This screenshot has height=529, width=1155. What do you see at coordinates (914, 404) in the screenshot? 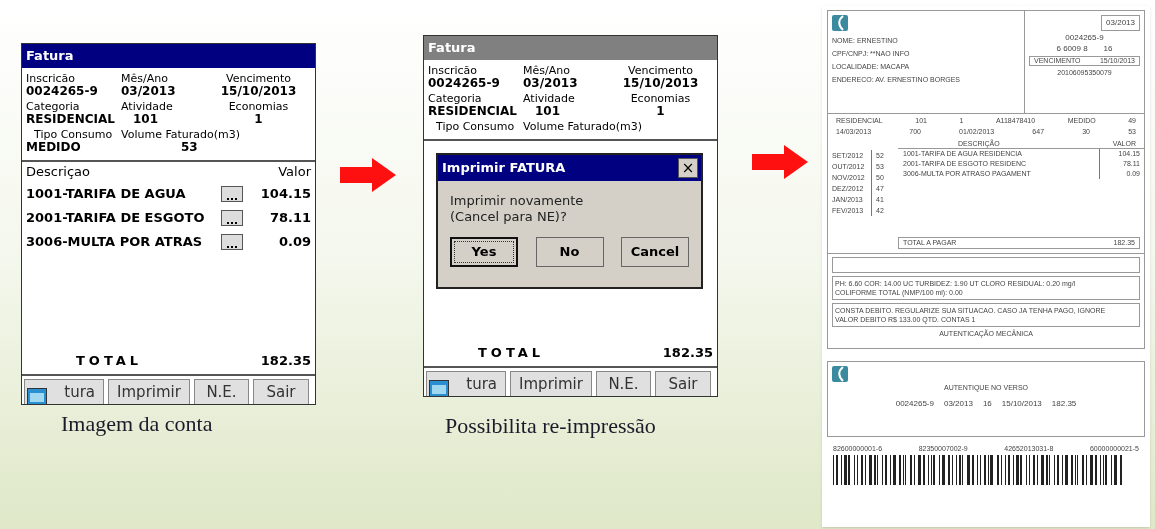
I see `stub-value: 0024265-9` at bounding box center [914, 404].